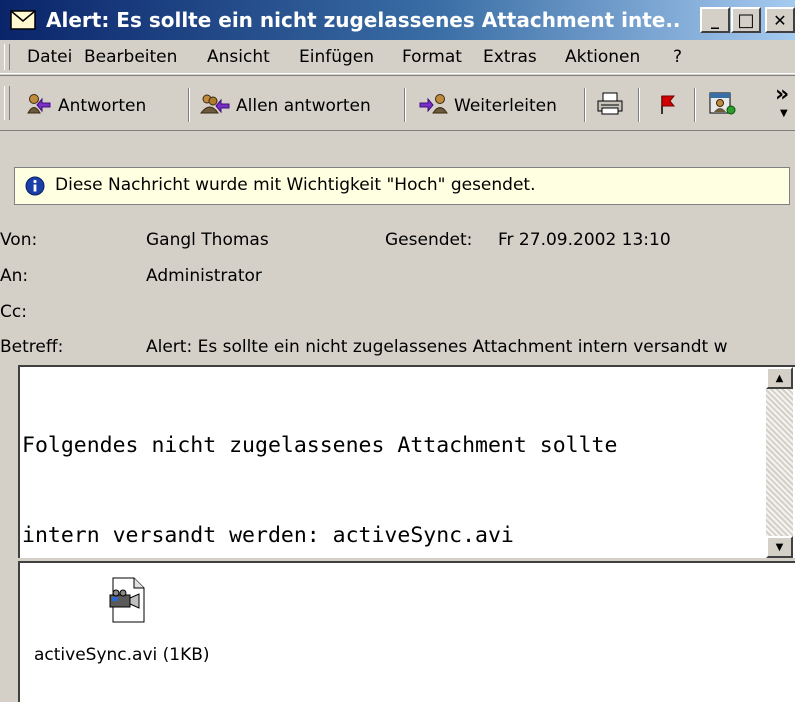 The height and width of the screenshot is (702, 795). What do you see at coordinates (336, 57) in the screenshot?
I see `menu-einfuegen: Einfügen` at bounding box center [336, 57].